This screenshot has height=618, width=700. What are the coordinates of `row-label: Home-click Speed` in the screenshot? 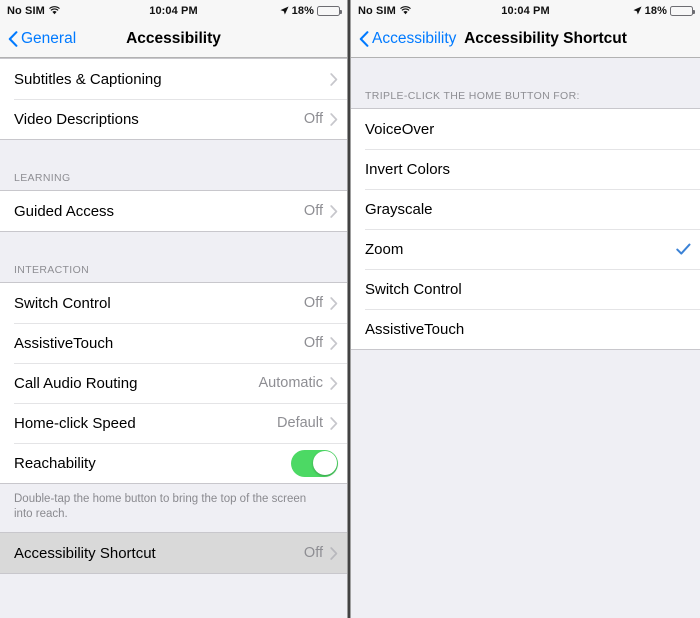 It's located at (75, 423).